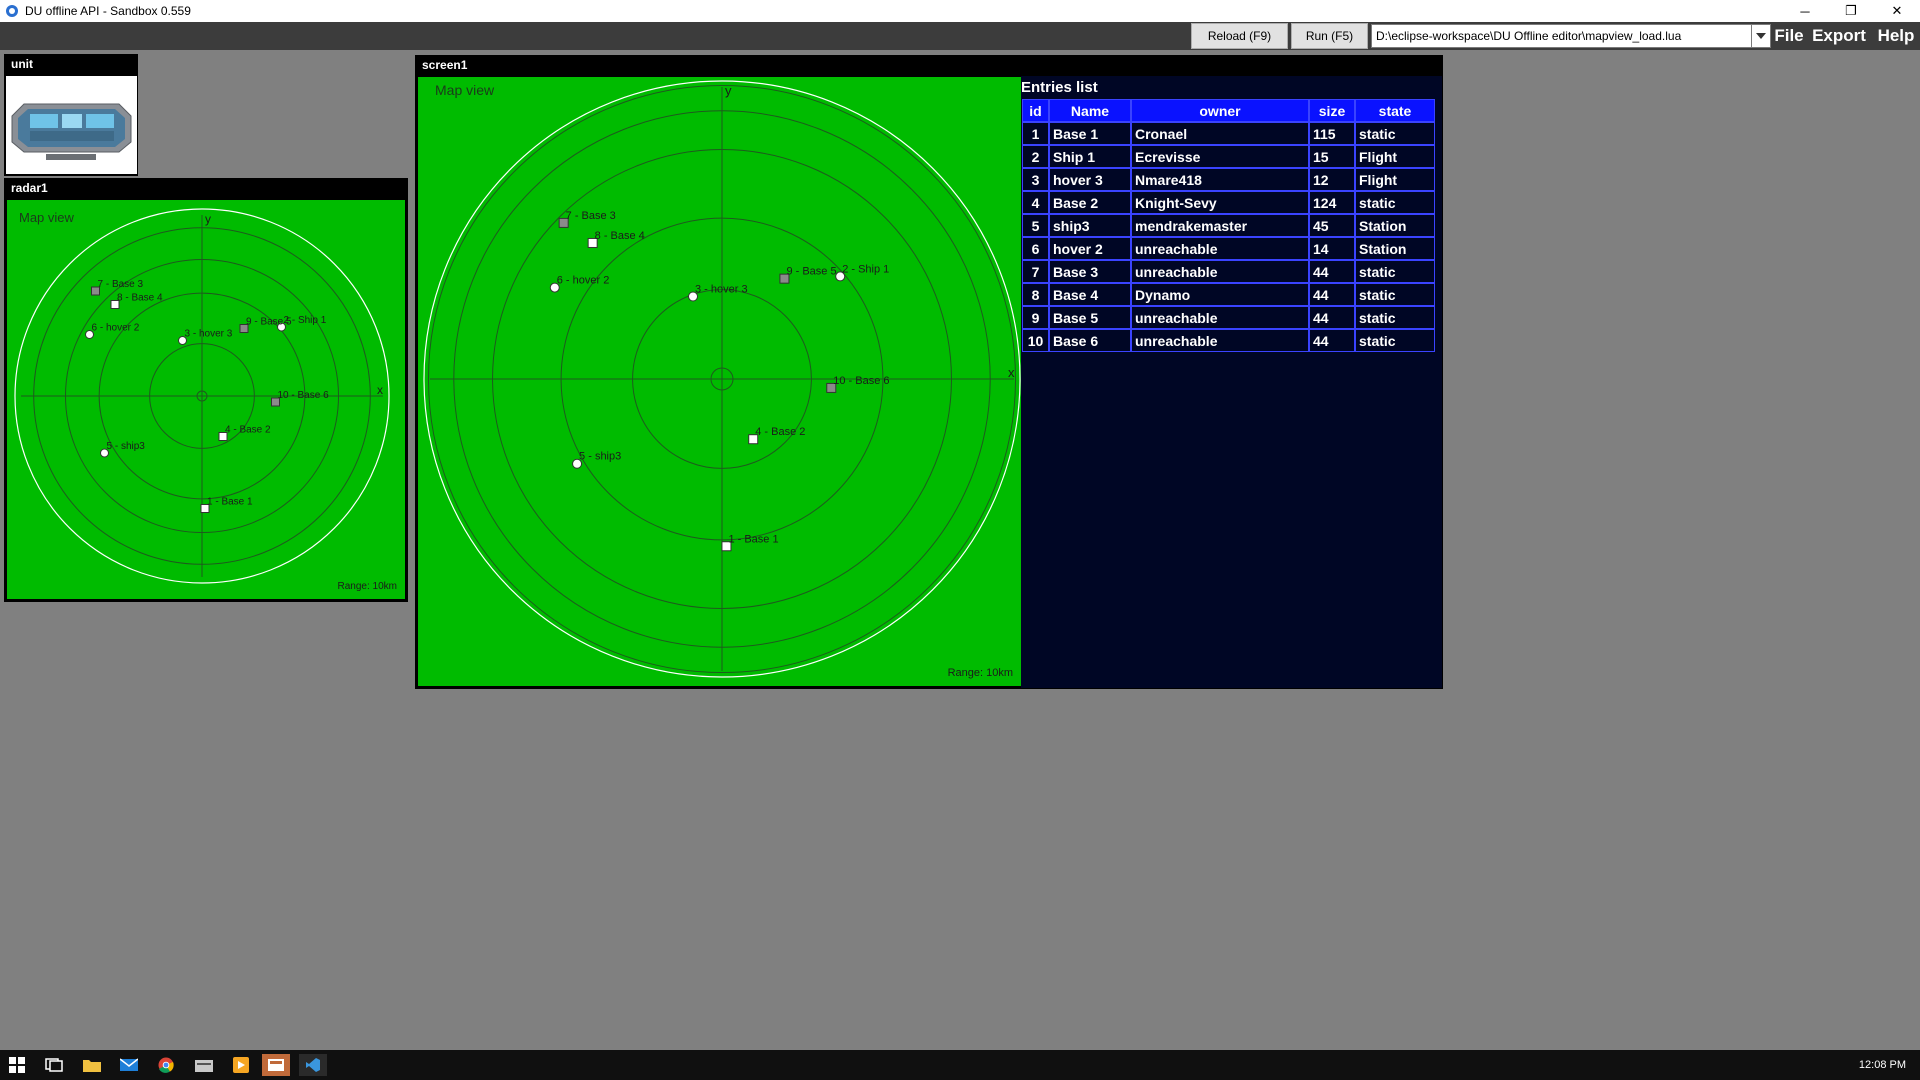 The height and width of the screenshot is (1080, 1920). Describe the element at coordinates (811, 272) in the screenshot. I see `marker-label: 9 - Base 5` at that location.